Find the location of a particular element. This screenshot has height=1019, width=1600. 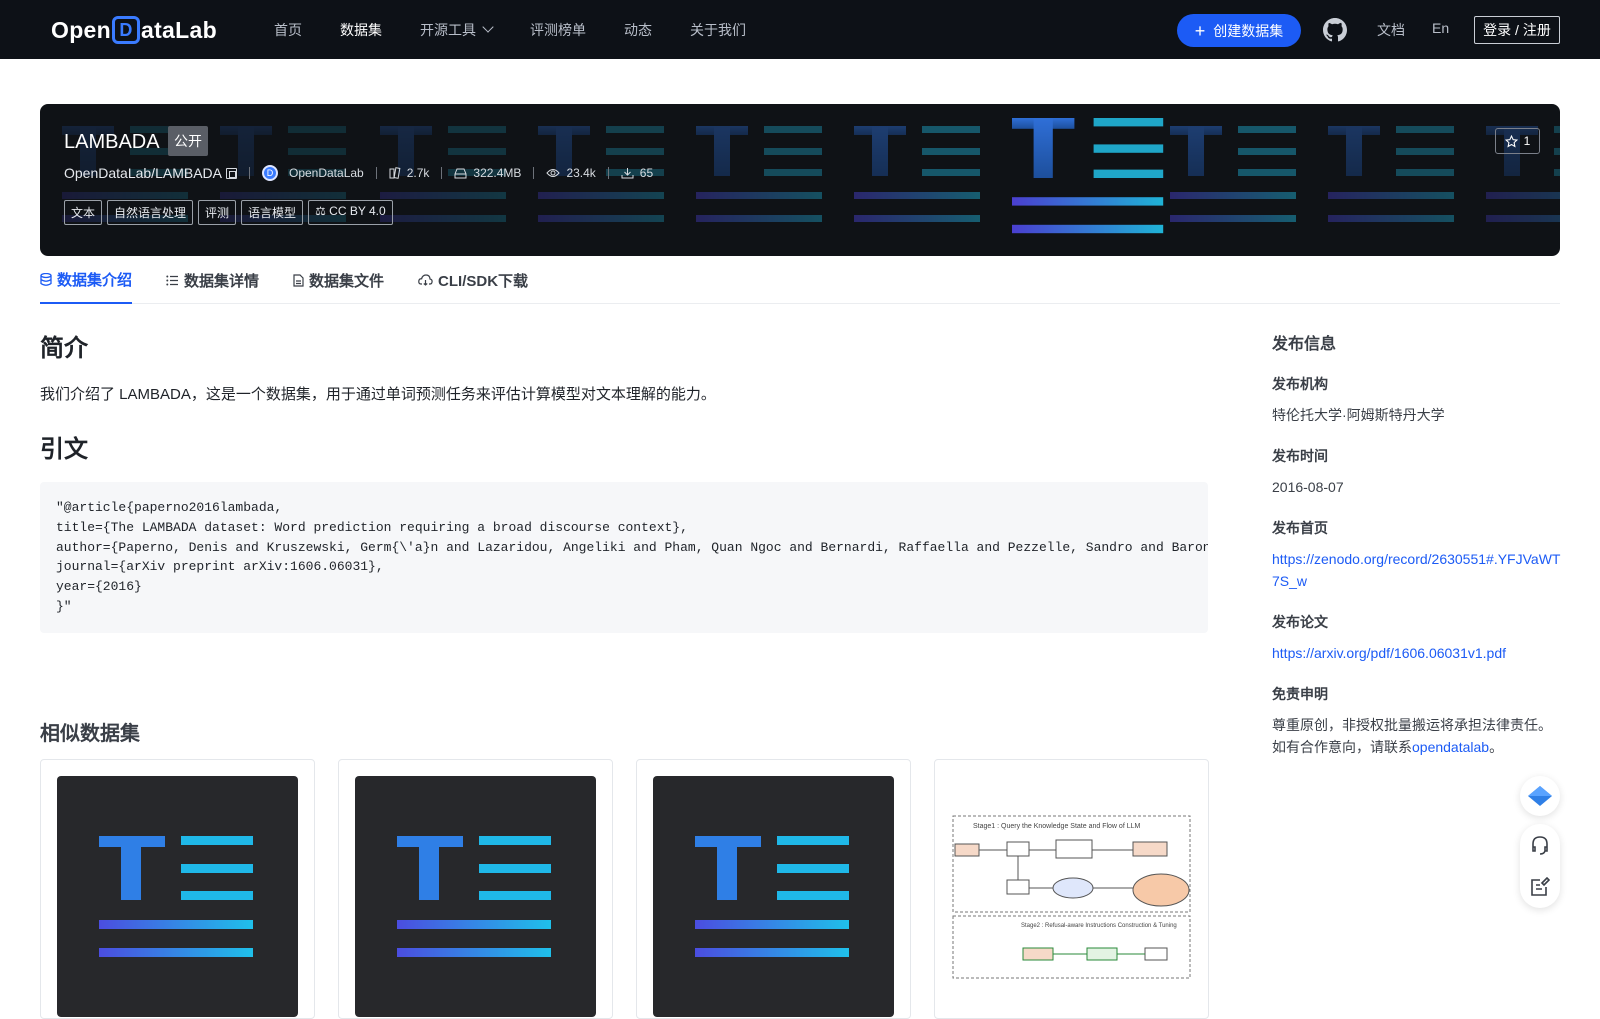

tag-item: 自然语言处理 is located at coordinates (150, 212).